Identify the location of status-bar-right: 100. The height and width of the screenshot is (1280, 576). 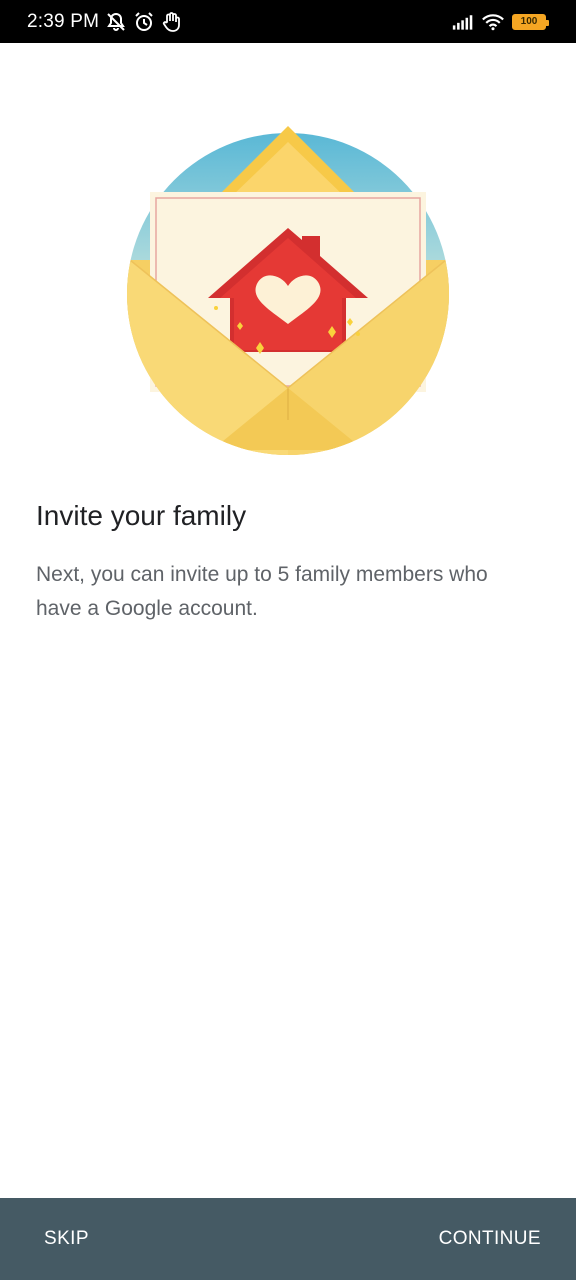
(500, 22).